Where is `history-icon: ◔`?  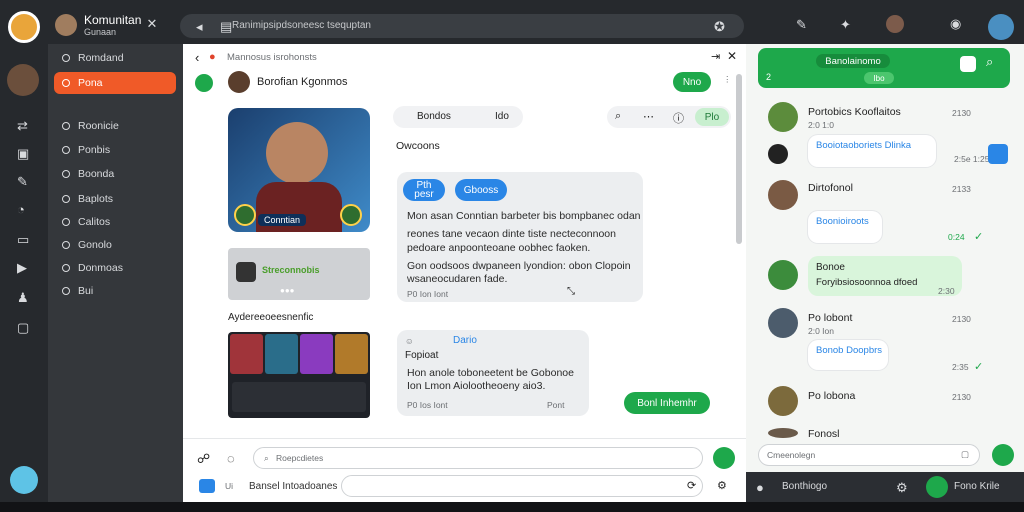 history-icon: ◔ is located at coordinates (21, 209).